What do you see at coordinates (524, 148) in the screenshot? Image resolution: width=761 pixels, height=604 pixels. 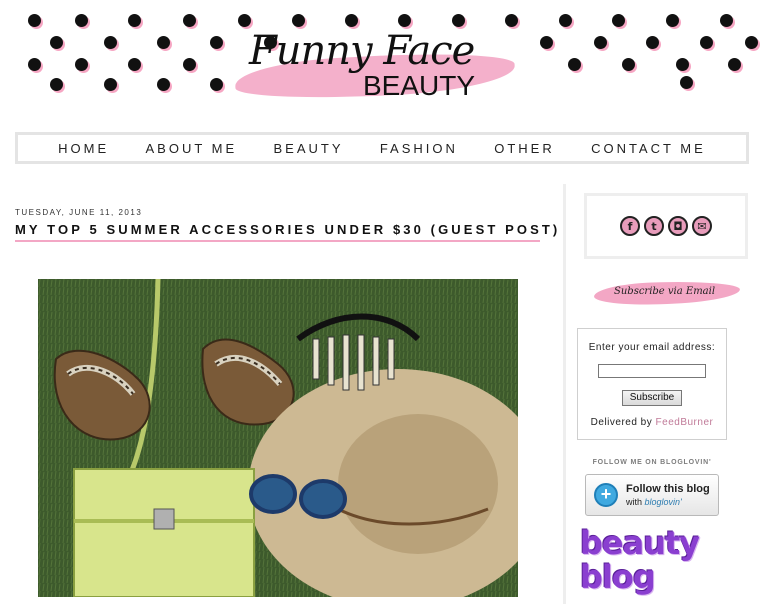 I see `nav-item-other: OTHER` at bounding box center [524, 148].